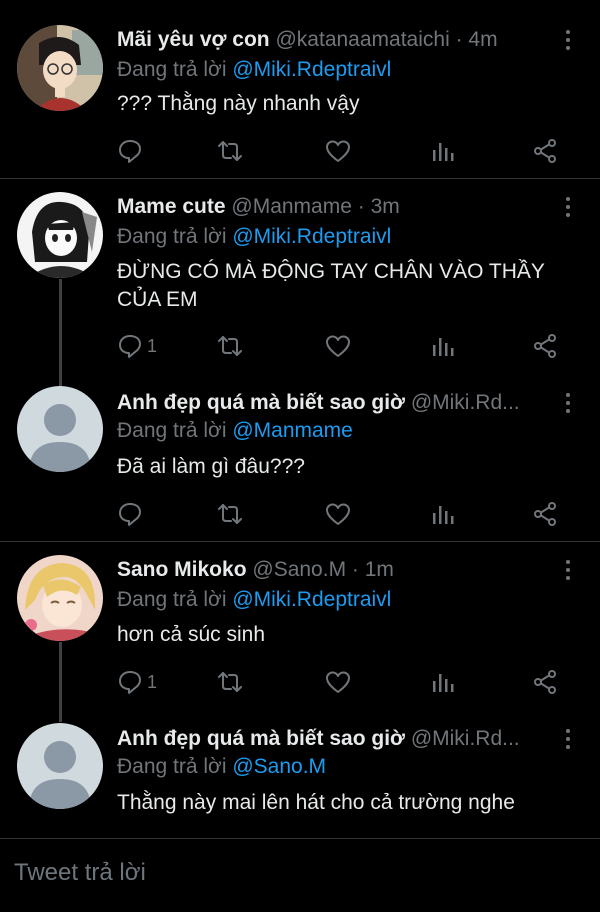  I want to click on tweet-text: ??? Thằng này nhanh vậy, so click(238, 103).